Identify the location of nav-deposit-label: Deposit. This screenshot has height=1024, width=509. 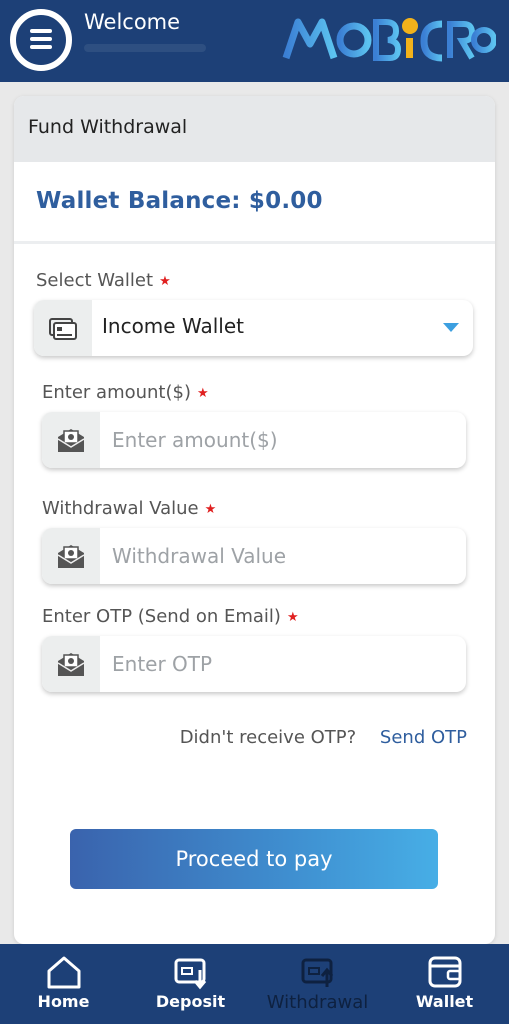
(190, 1001).